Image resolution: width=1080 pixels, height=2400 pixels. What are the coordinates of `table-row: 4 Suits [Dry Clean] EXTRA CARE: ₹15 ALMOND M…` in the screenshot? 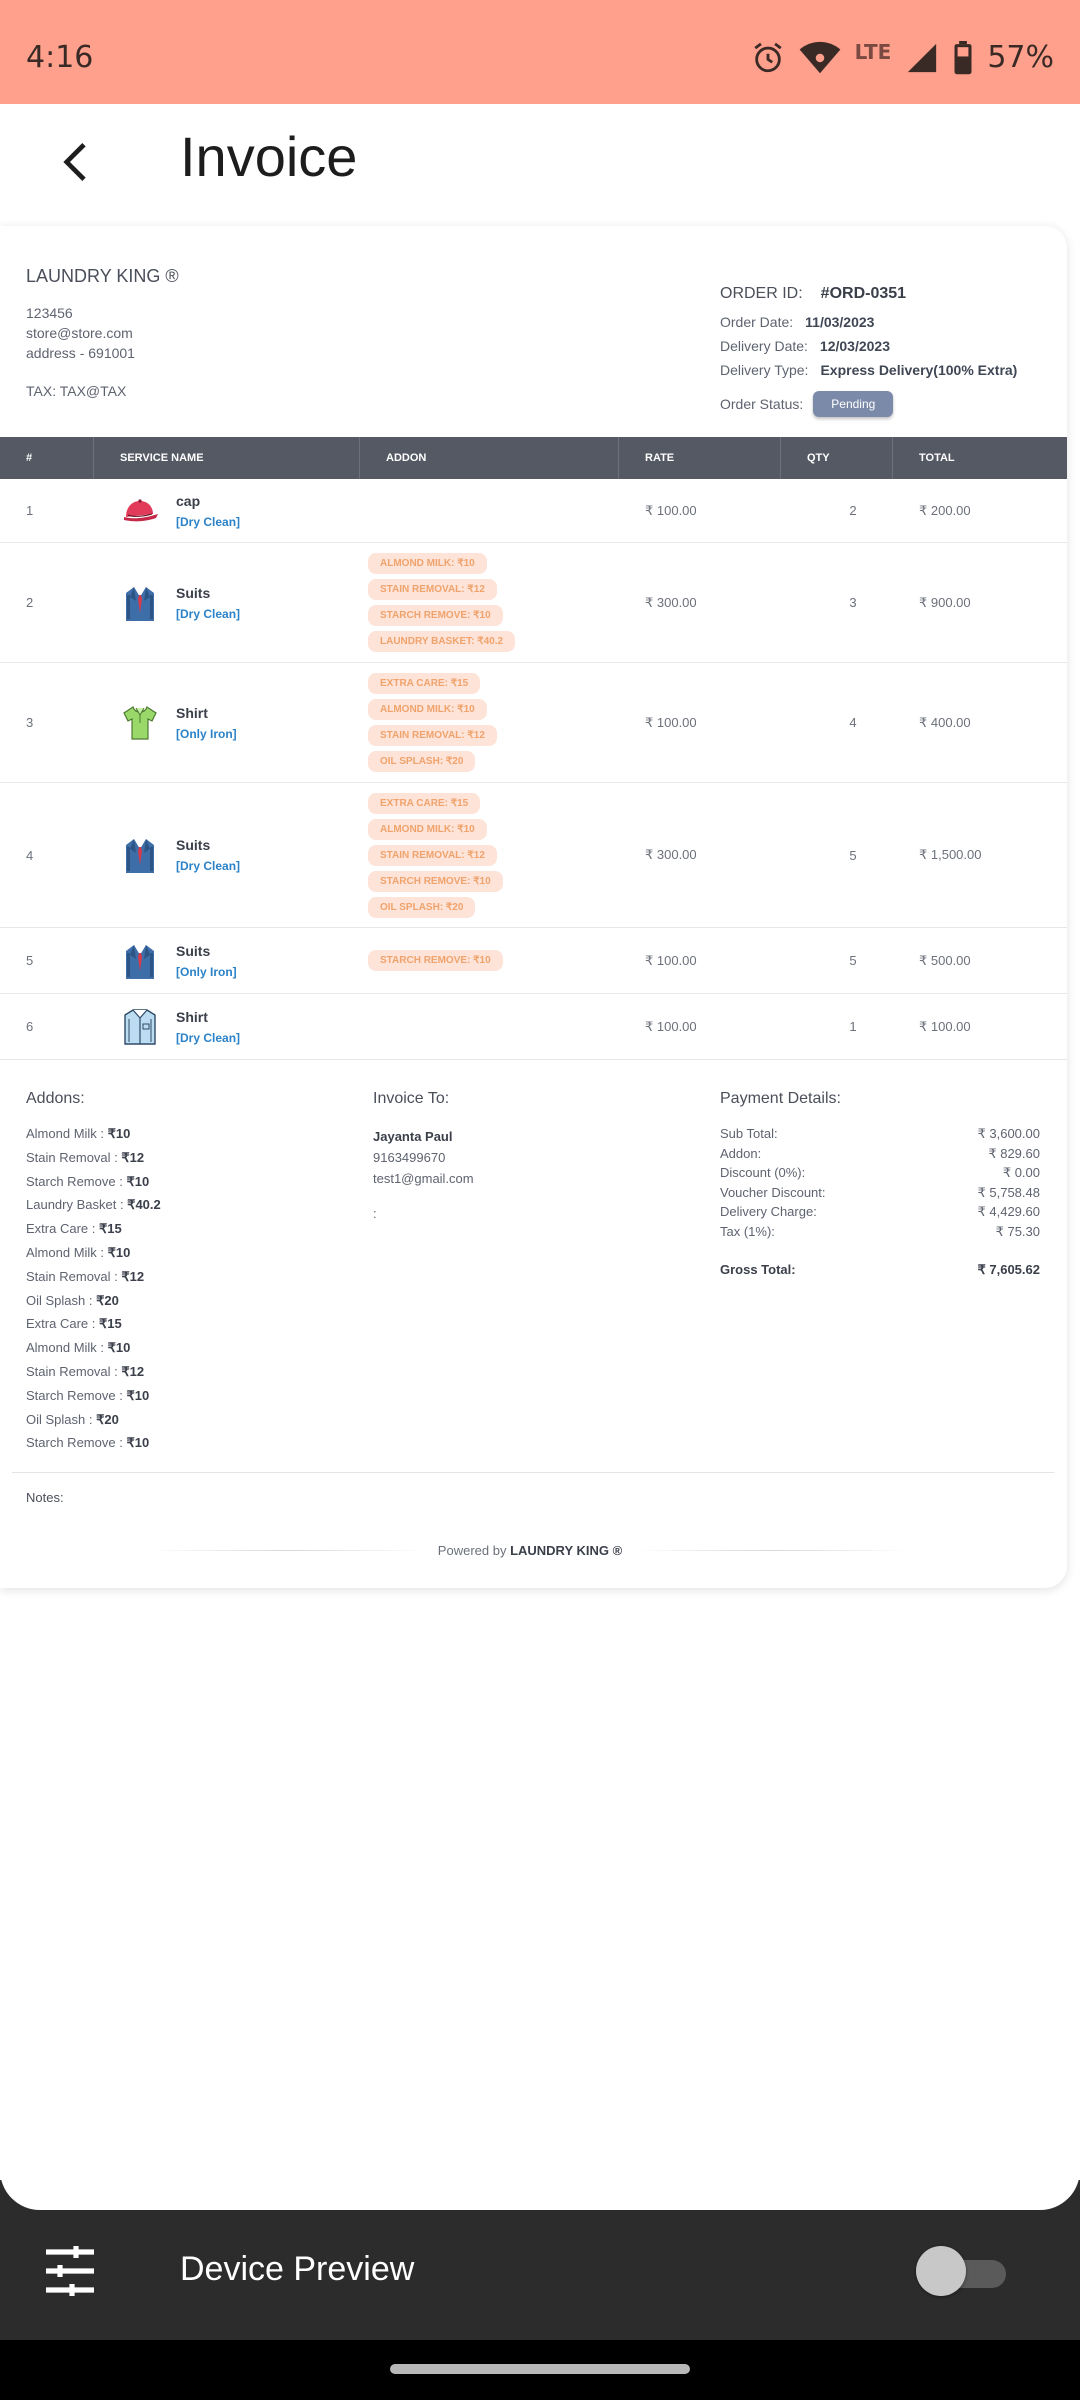 It's located at (533, 855).